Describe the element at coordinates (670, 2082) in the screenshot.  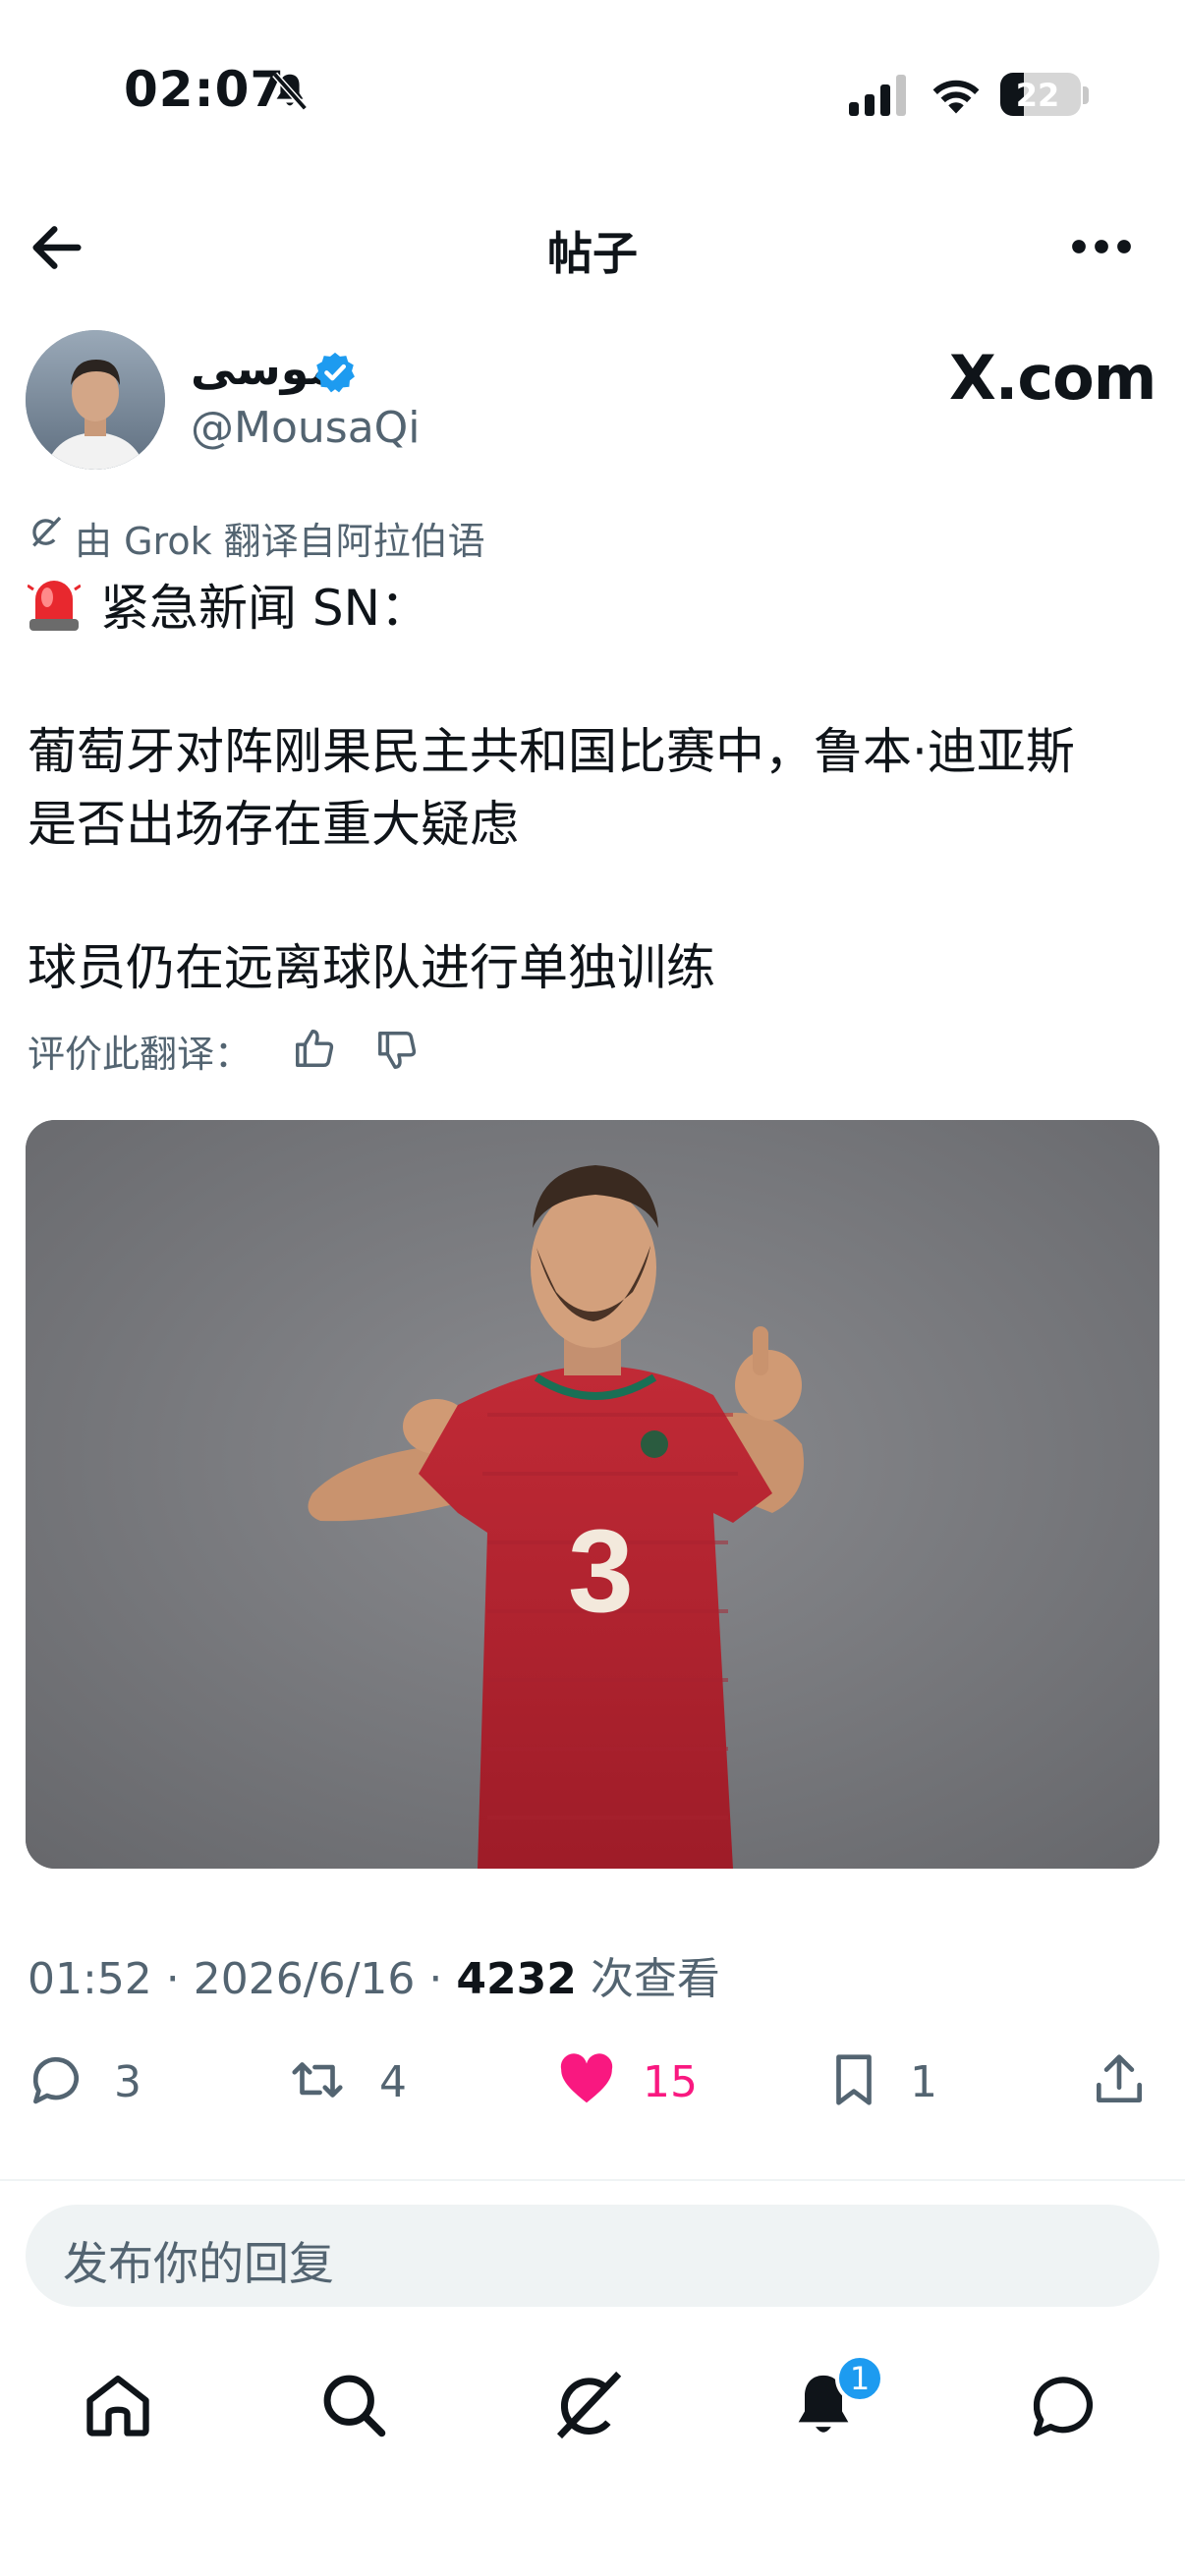
I see `like-count: 15` at that location.